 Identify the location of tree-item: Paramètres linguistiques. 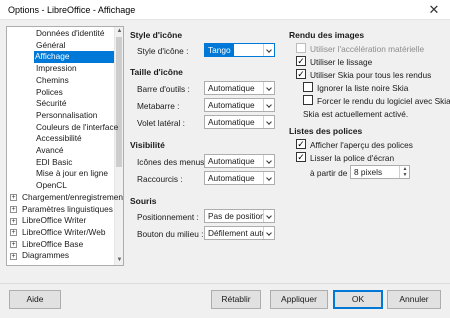
(67, 210).